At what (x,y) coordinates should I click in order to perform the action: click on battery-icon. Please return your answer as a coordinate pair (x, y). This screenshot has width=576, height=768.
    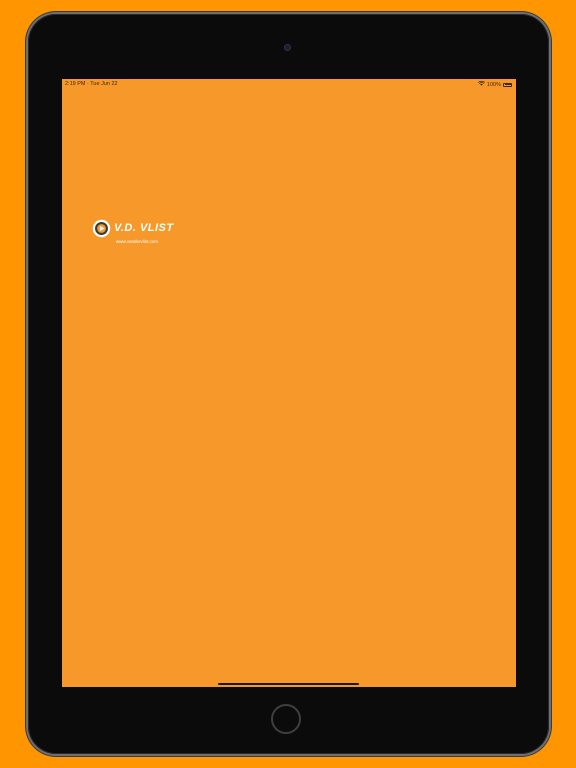
    Looking at the image, I should click on (507, 84).